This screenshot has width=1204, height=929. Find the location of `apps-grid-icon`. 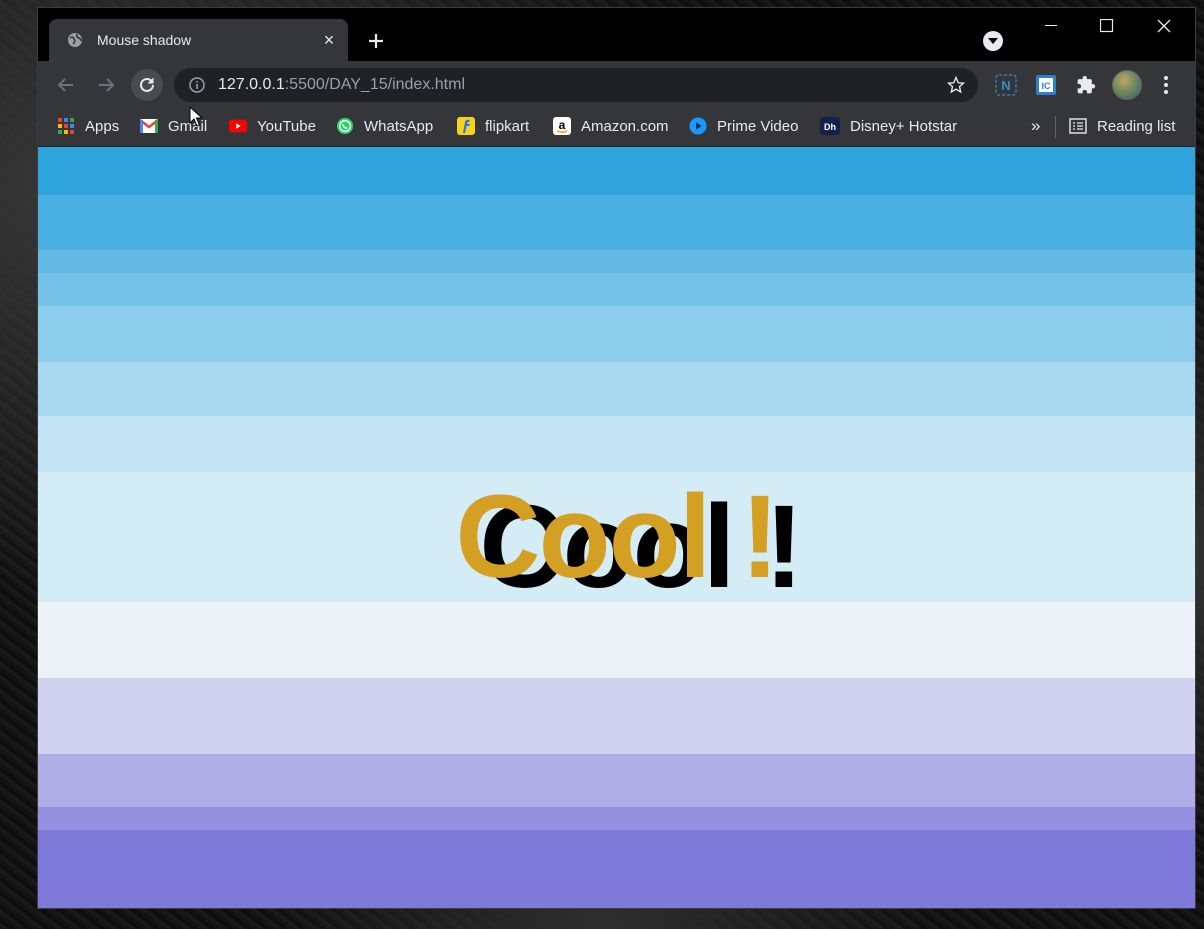

apps-grid-icon is located at coordinates (66, 126).